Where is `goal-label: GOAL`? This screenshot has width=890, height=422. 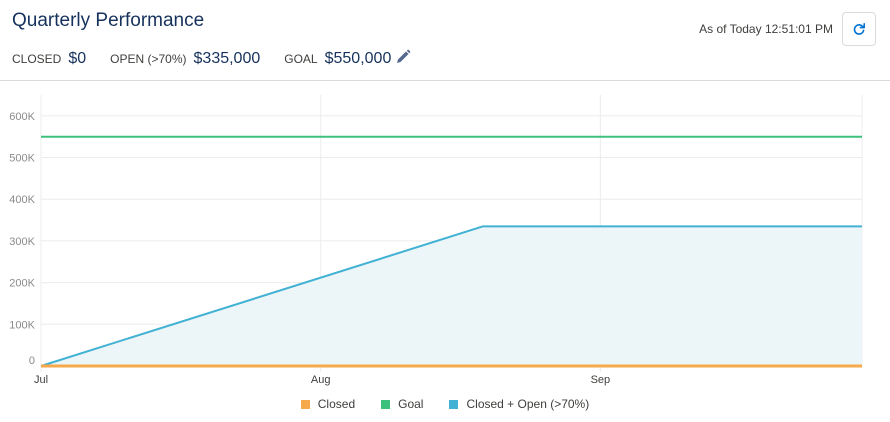 goal-label: GOAL is located at coordinates (301, 59).